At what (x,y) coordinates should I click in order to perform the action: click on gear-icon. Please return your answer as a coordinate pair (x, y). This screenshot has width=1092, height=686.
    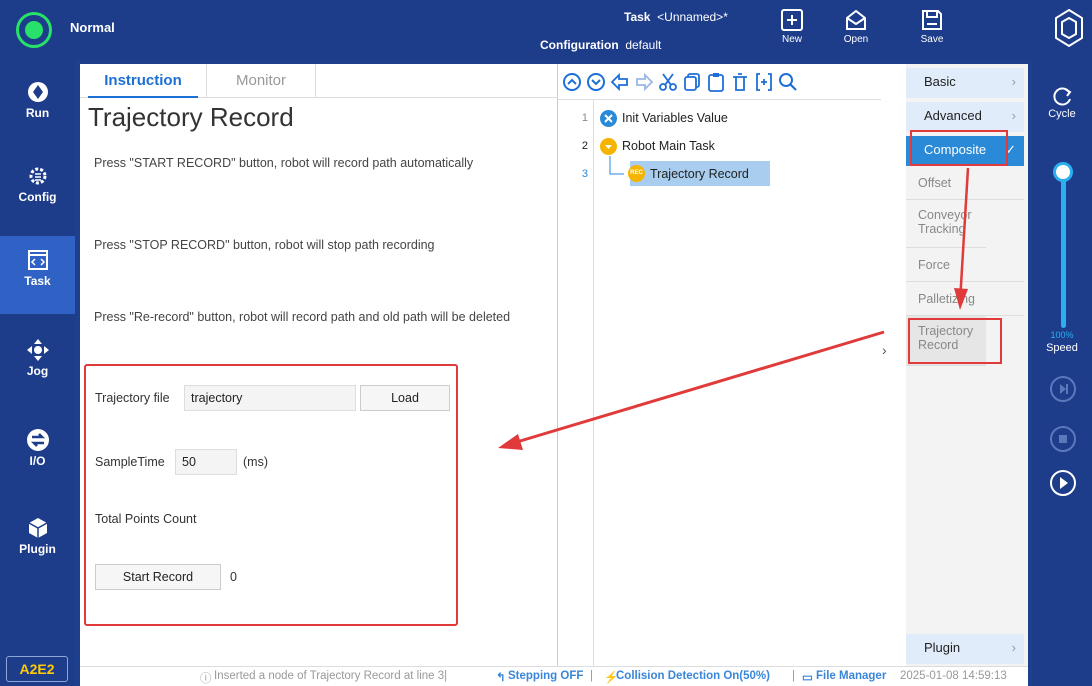
    Looking at the image, I should click on (37, 176).